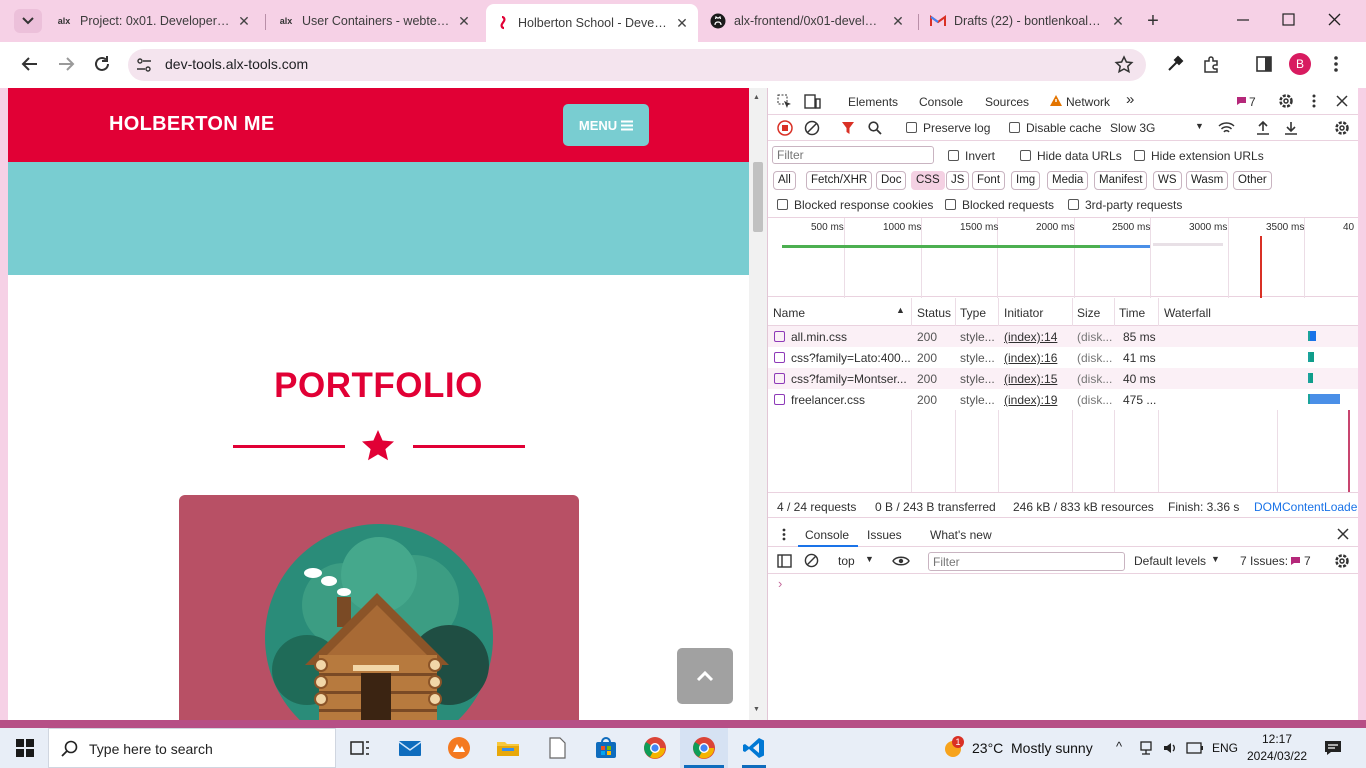 This screenshot has width=1366, height=768. What do you see at coordinates (1026, 561) in the screenshot?
I see `console-filter-input` at bounding box center [1026, 561].